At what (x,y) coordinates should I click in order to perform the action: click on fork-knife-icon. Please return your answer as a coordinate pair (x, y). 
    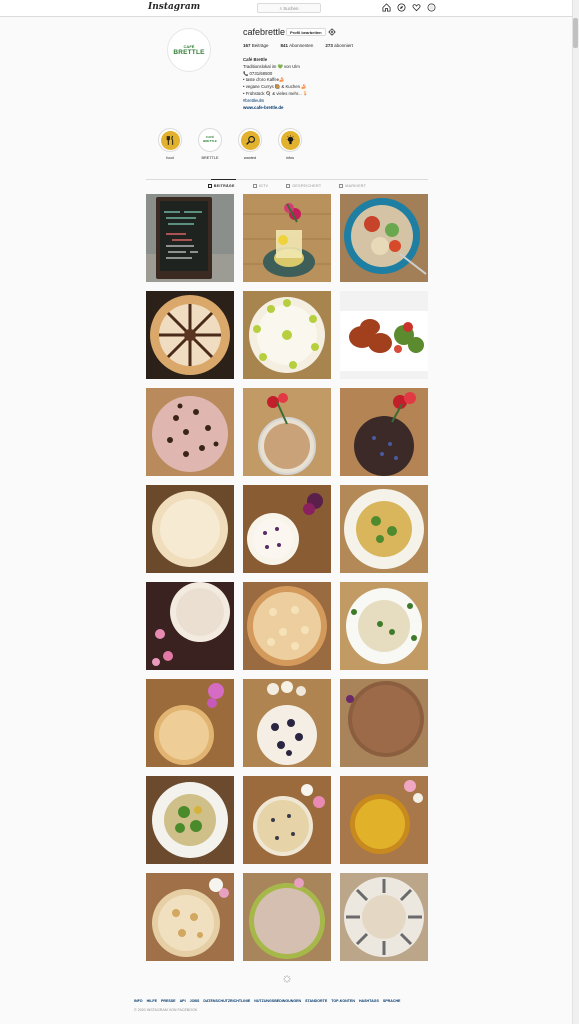
    Looking at the image, I should click on (169, 140).